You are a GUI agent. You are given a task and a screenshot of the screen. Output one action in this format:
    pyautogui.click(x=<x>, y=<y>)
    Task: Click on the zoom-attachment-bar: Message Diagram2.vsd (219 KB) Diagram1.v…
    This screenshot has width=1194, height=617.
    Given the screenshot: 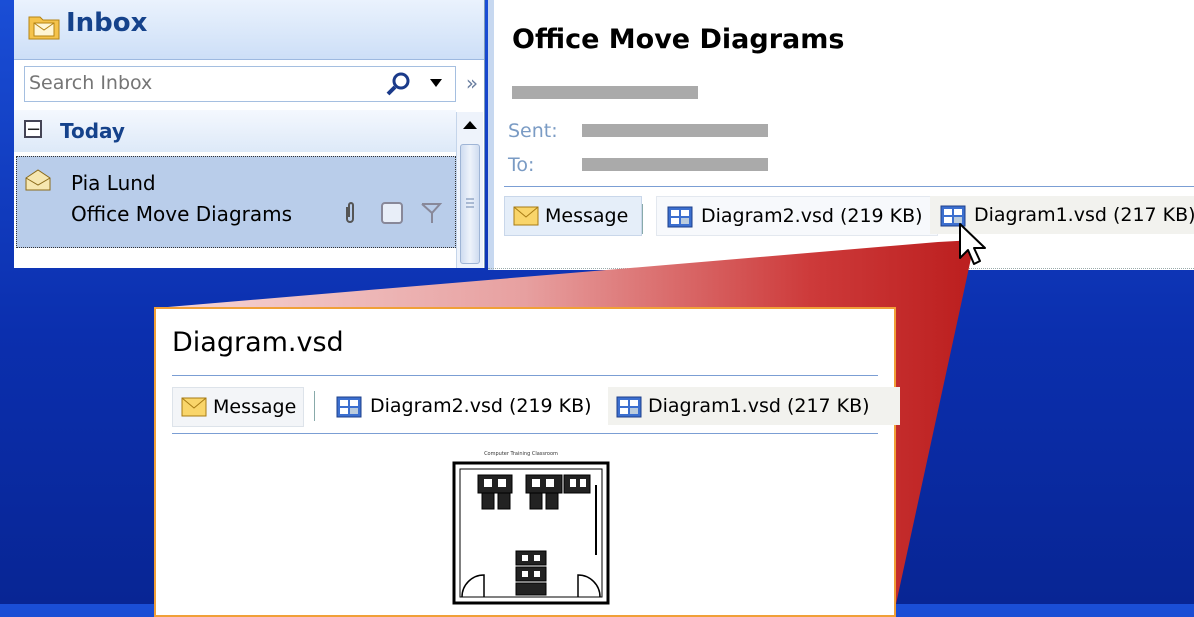 What is the action you would take?
    pyautogui.click(x=536, y=405)
    